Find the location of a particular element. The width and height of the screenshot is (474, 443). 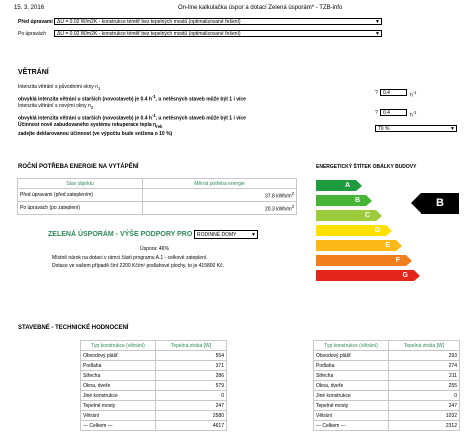

table-row: Větrání 1032 is located at coordinates (386, 415).